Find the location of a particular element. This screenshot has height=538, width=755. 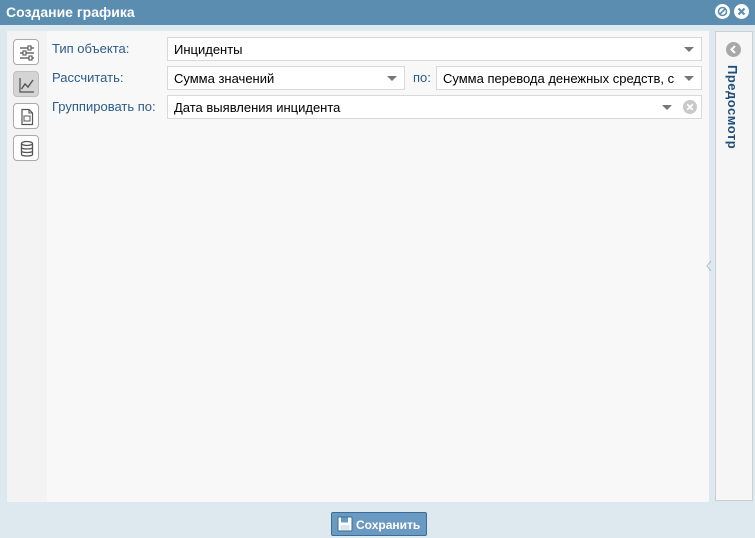

document-button is located at coordinates (26, 116).